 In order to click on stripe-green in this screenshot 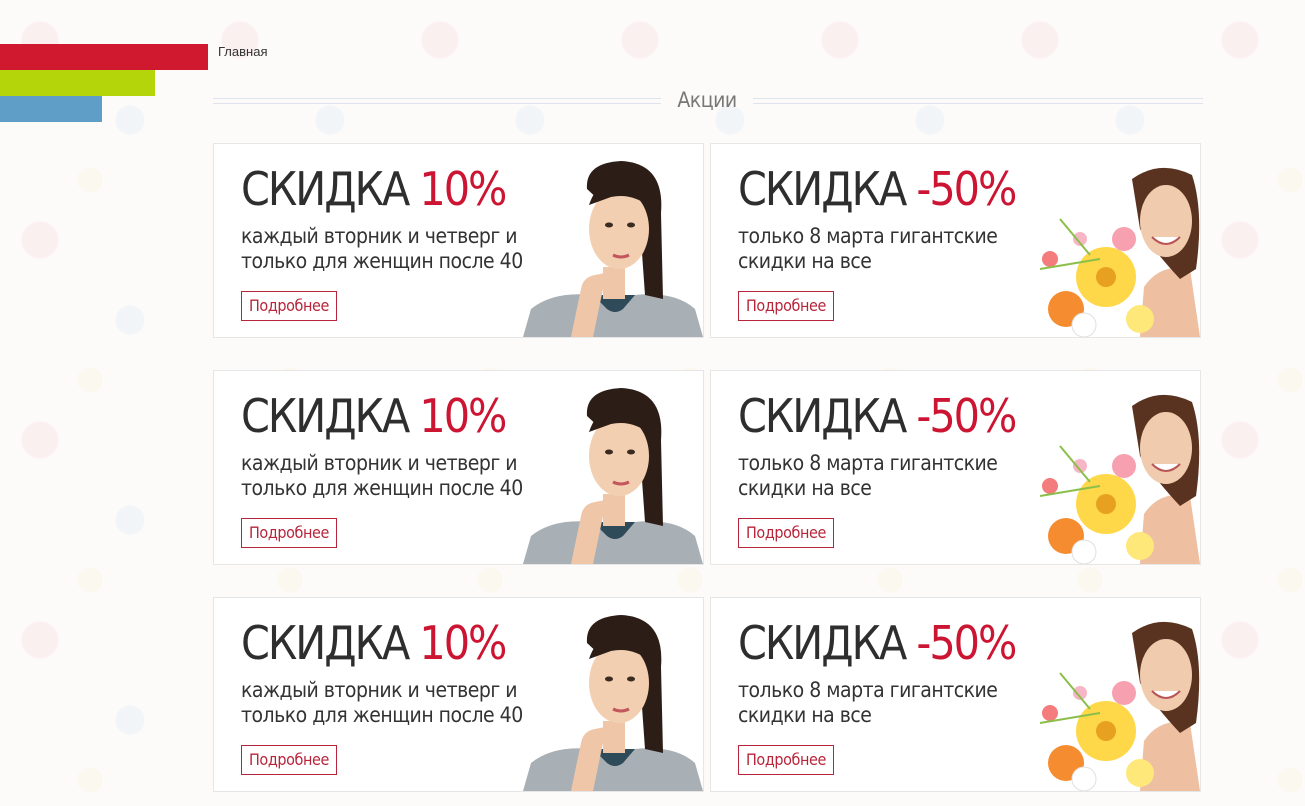, I will do `click(77, 83)`.